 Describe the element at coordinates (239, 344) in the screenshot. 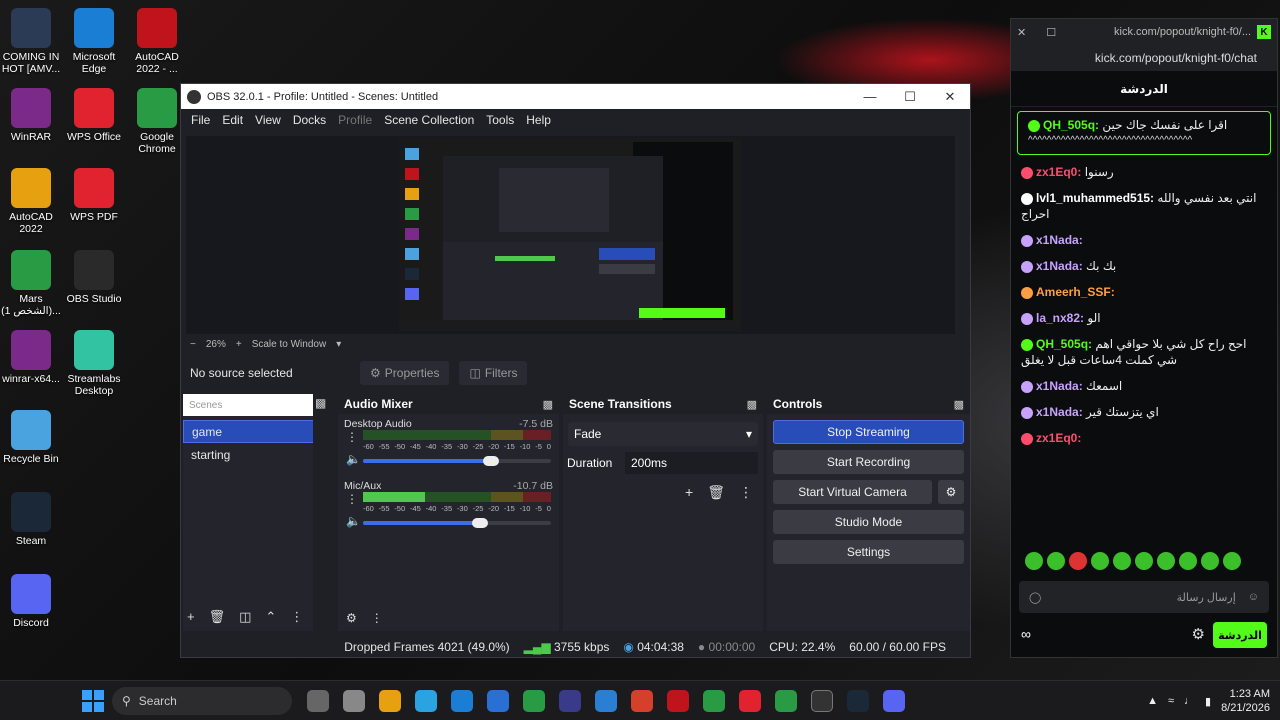

I see `zoom-in-icon: +` at that location.